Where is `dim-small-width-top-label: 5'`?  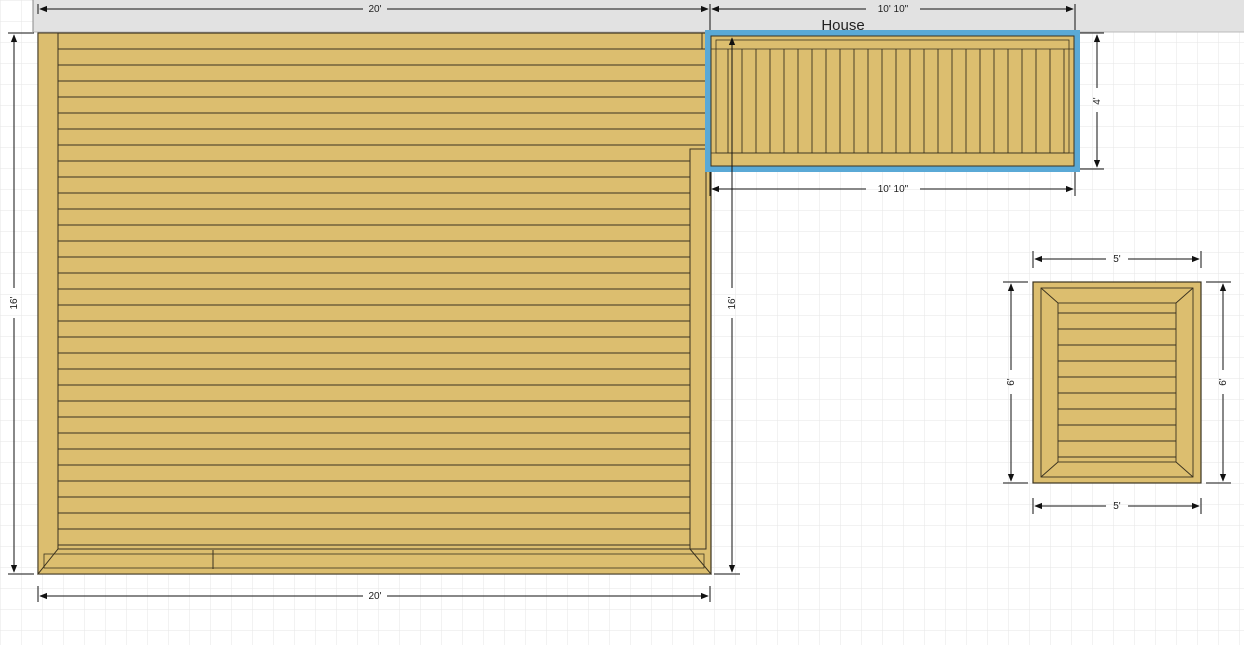 dim-small-width-top-label: 5' is located at coordinates (1117, 259).